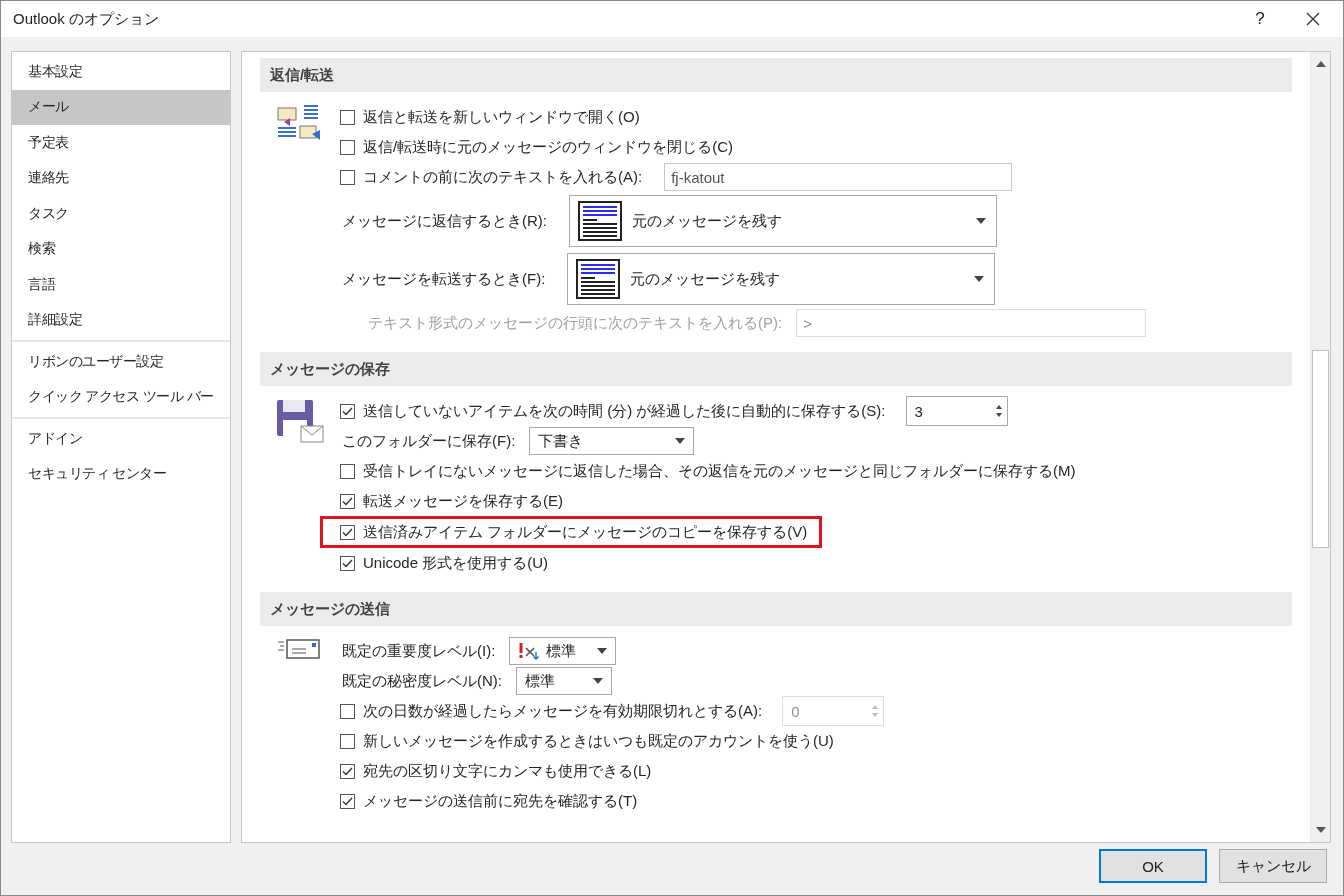  I want to click on option-label: コメントの前に次のテキストを入れる(A):, so click(503, 177).